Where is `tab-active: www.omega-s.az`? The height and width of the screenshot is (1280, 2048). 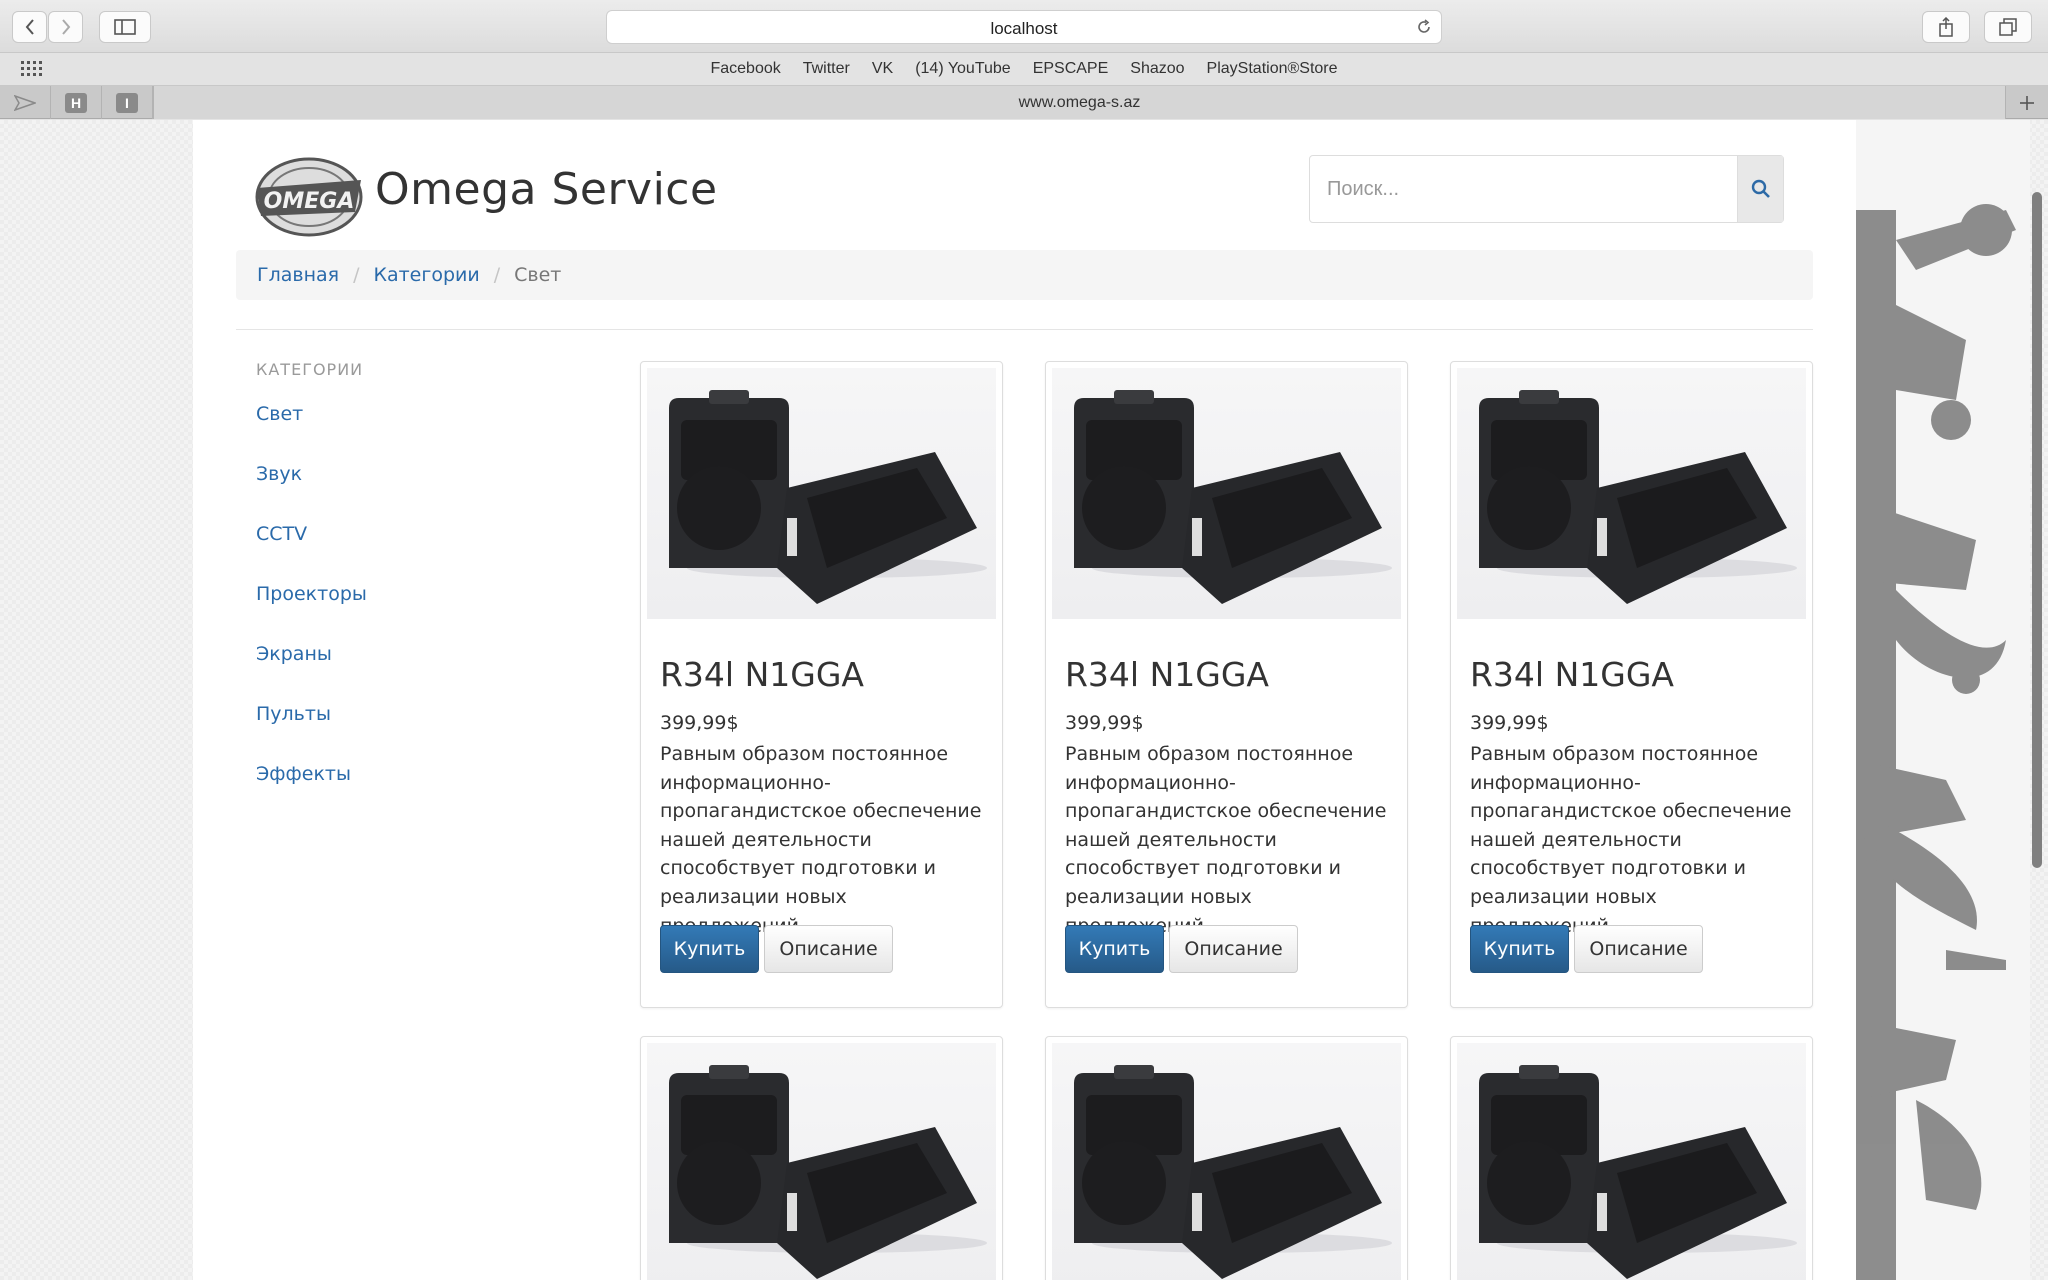
tab-active: www.omega-s.az is located at coordinates (1079, 102).